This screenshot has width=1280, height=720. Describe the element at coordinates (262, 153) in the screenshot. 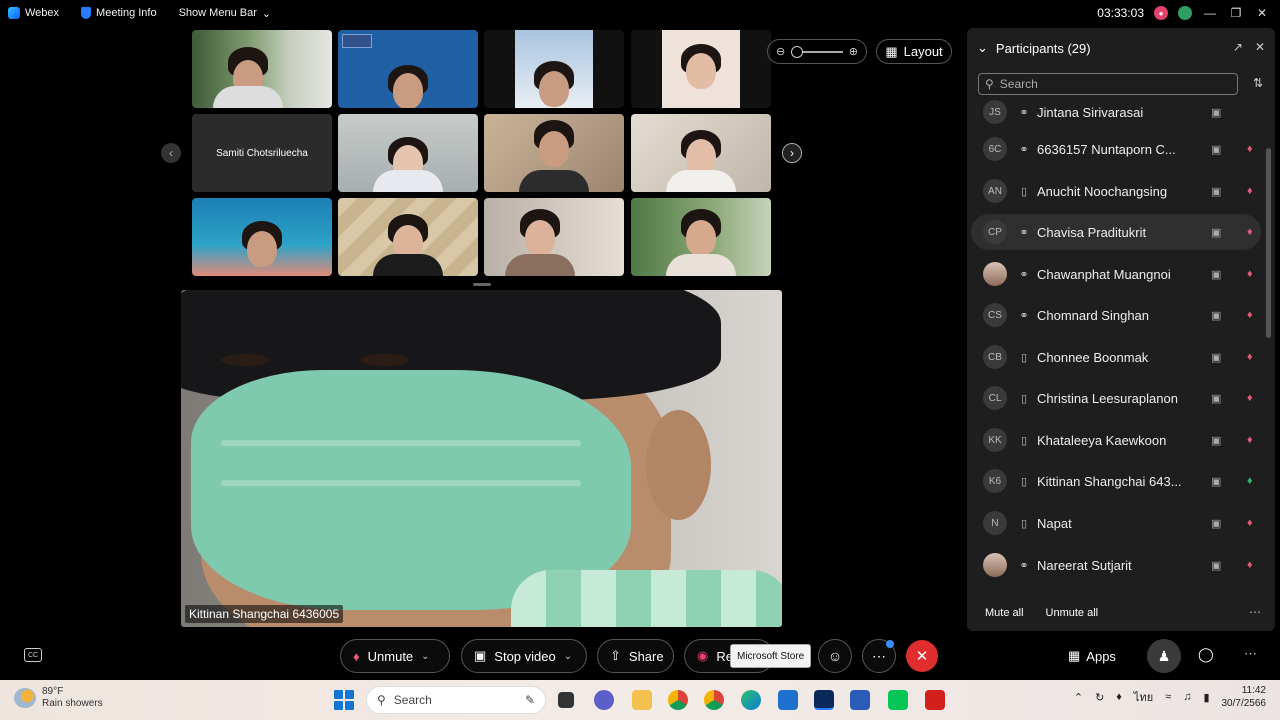

I see `video-tile-name-only: Samiti Chotsriluecha` at that location.